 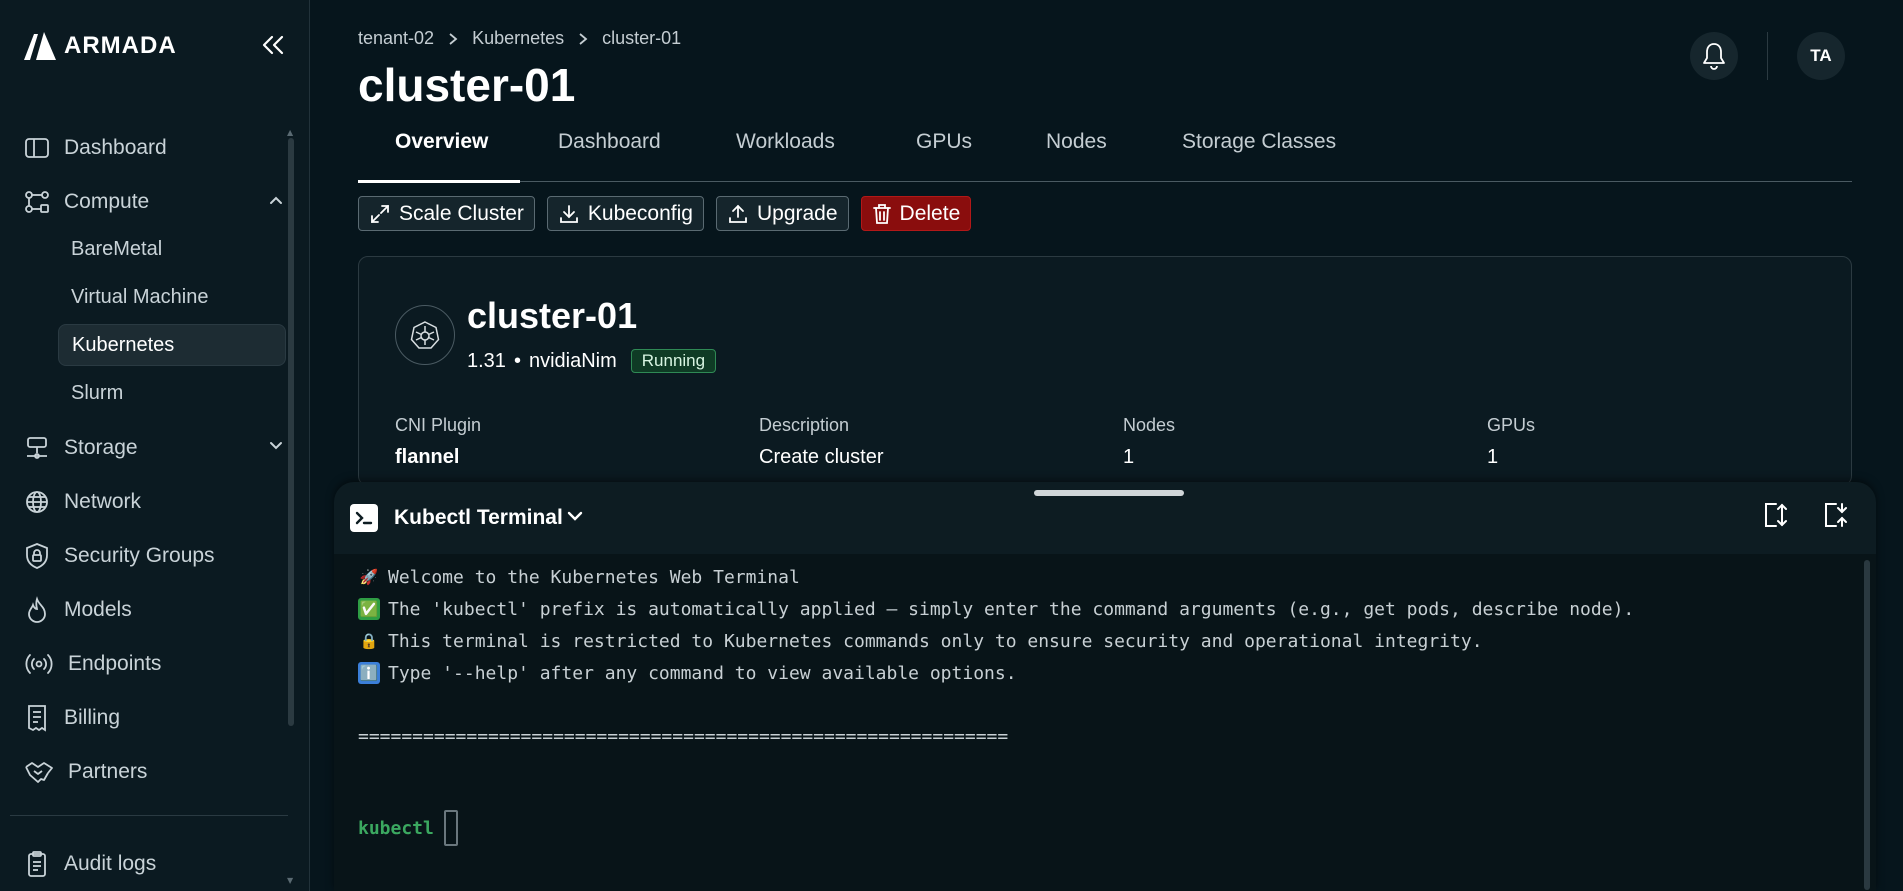 I want to click on sidebar-item-audit-logs: Audit logs, so click(x=154, y=864).